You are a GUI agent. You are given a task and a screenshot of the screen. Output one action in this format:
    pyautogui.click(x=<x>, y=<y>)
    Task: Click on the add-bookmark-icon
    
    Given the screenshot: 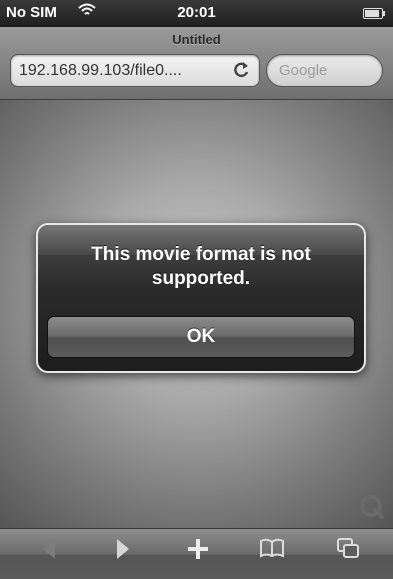 What is the action you would take?
    pyautogui.click(x=198, y=554)
    